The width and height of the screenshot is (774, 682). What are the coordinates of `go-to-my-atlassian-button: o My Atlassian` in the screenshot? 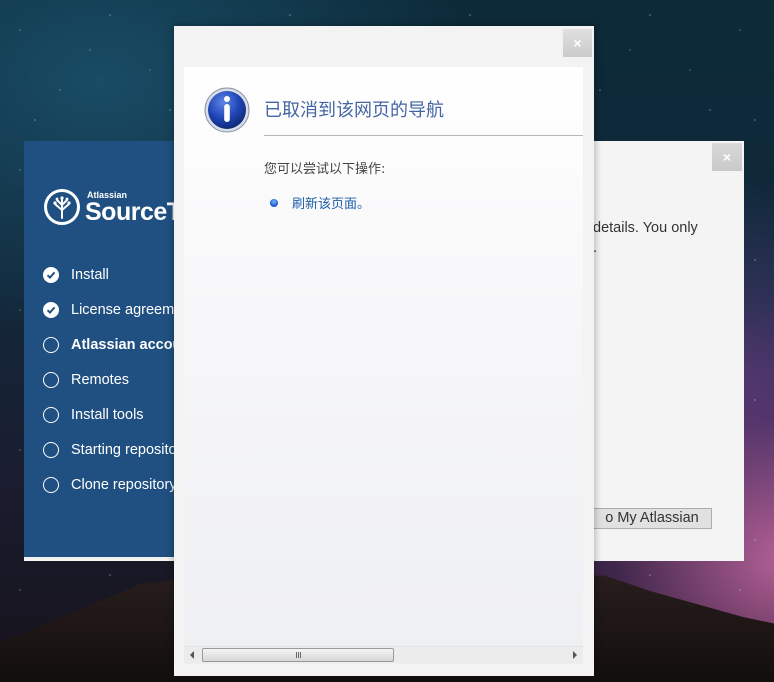 It's located at (648, 518).